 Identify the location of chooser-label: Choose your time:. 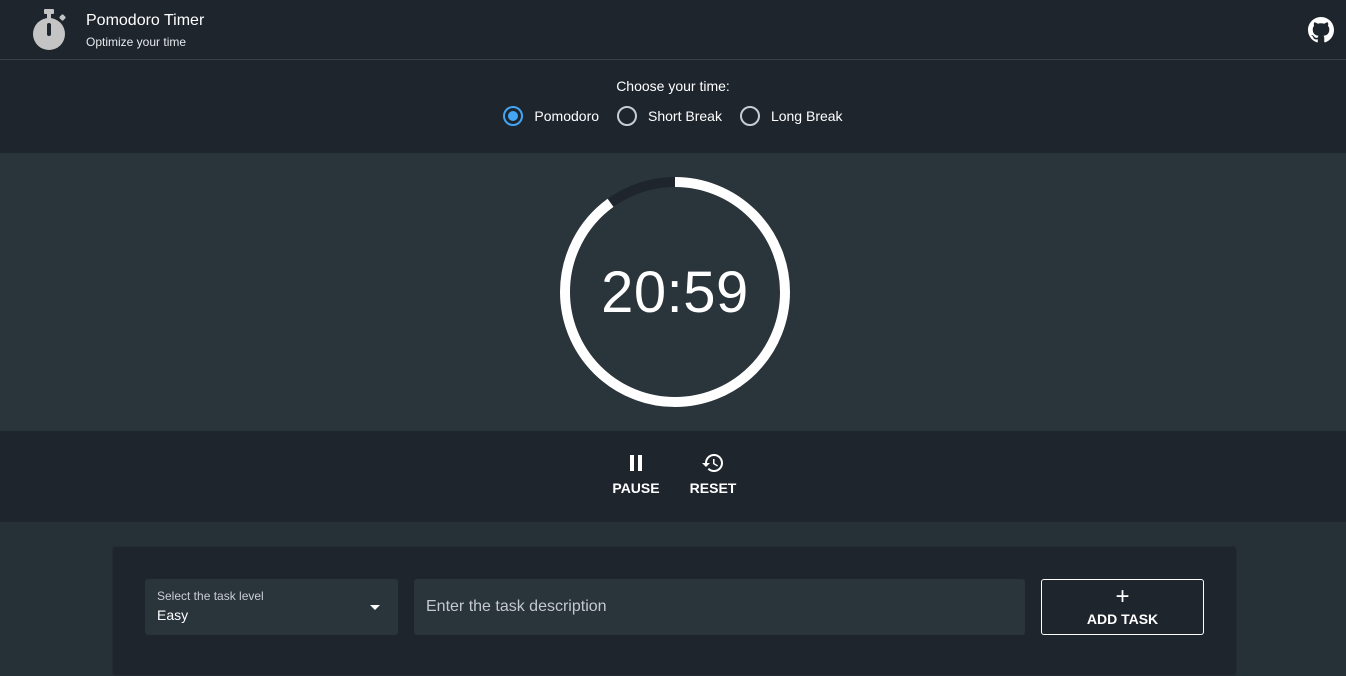
(673, 86).